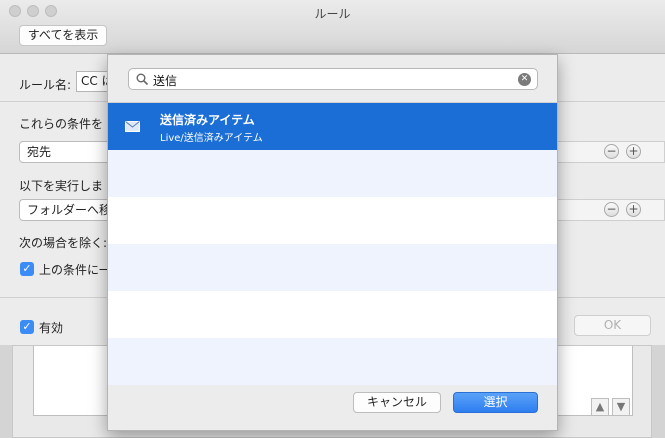  What do you see at coordinates (332, 27) in the screenshot?
I see `title-bar: ルール すべてを表示` at bounding box center [332, 27].